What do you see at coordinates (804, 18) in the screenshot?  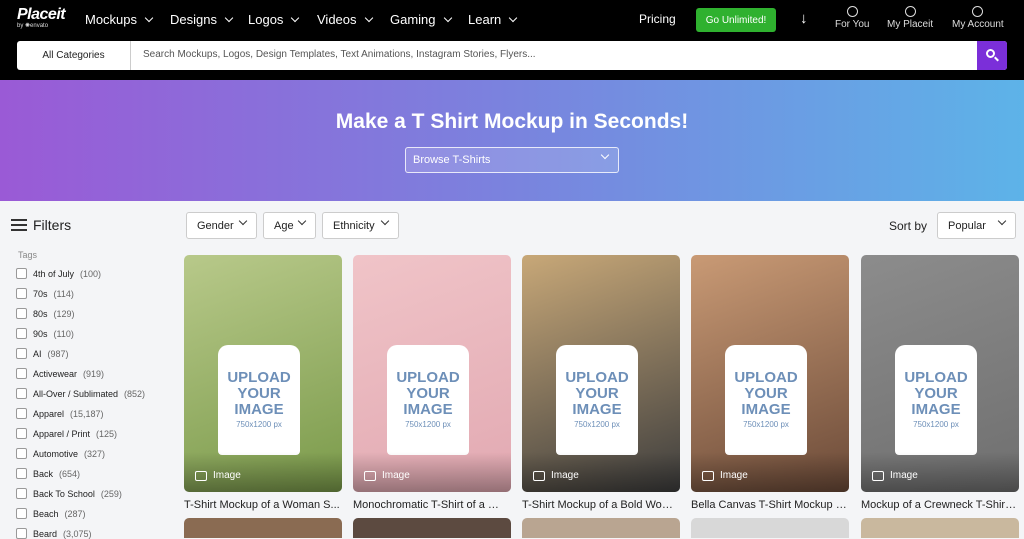 I see `download-icon: ↓` at bounding box center [804, 18].